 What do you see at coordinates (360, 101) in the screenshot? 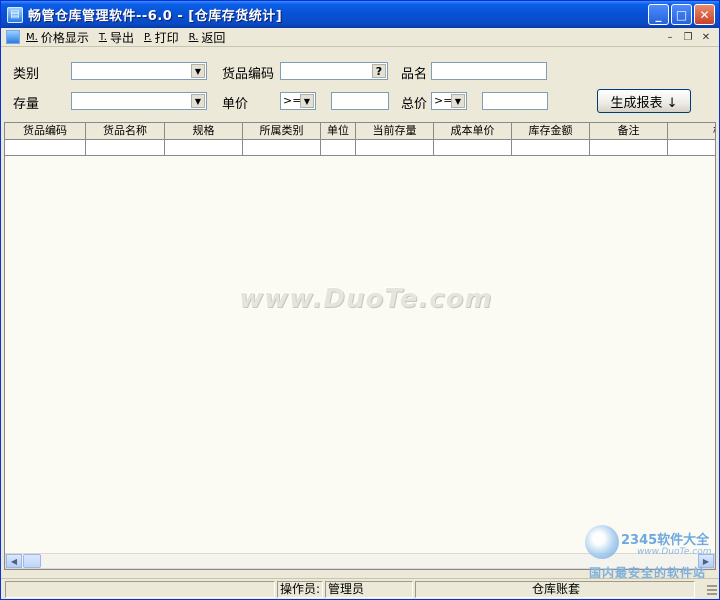
I see `price-input` at bounding box center [360, 101].